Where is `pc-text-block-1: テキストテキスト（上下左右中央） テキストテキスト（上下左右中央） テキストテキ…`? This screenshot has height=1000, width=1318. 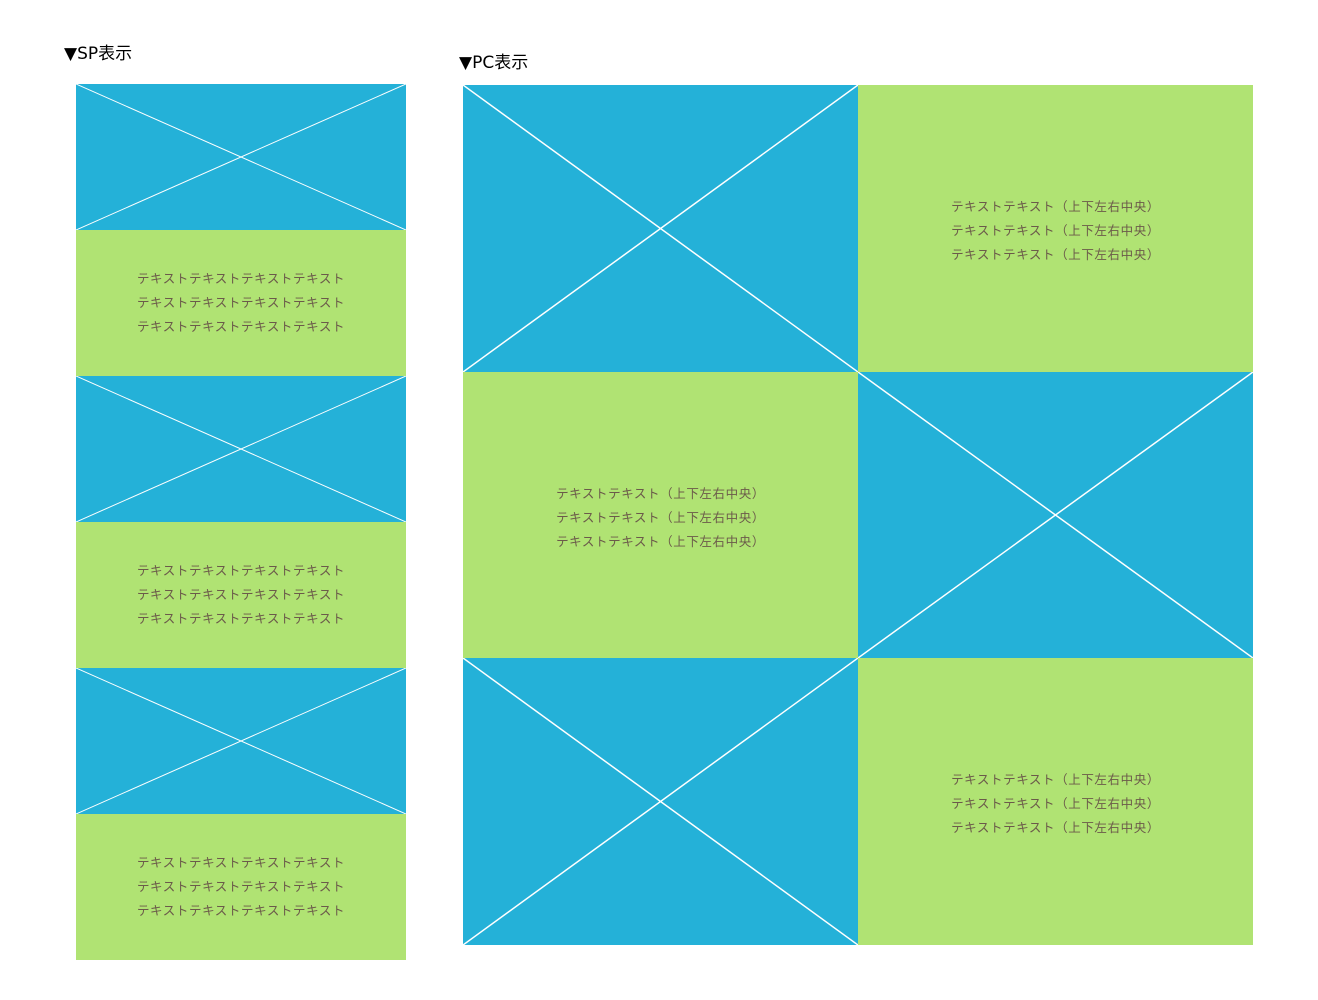 pc-text-block-1: テキストテキスト（上下左右中央） テキストテキスト（上下左右中央） テキストテキ… is located at coordinates (1055, 228).